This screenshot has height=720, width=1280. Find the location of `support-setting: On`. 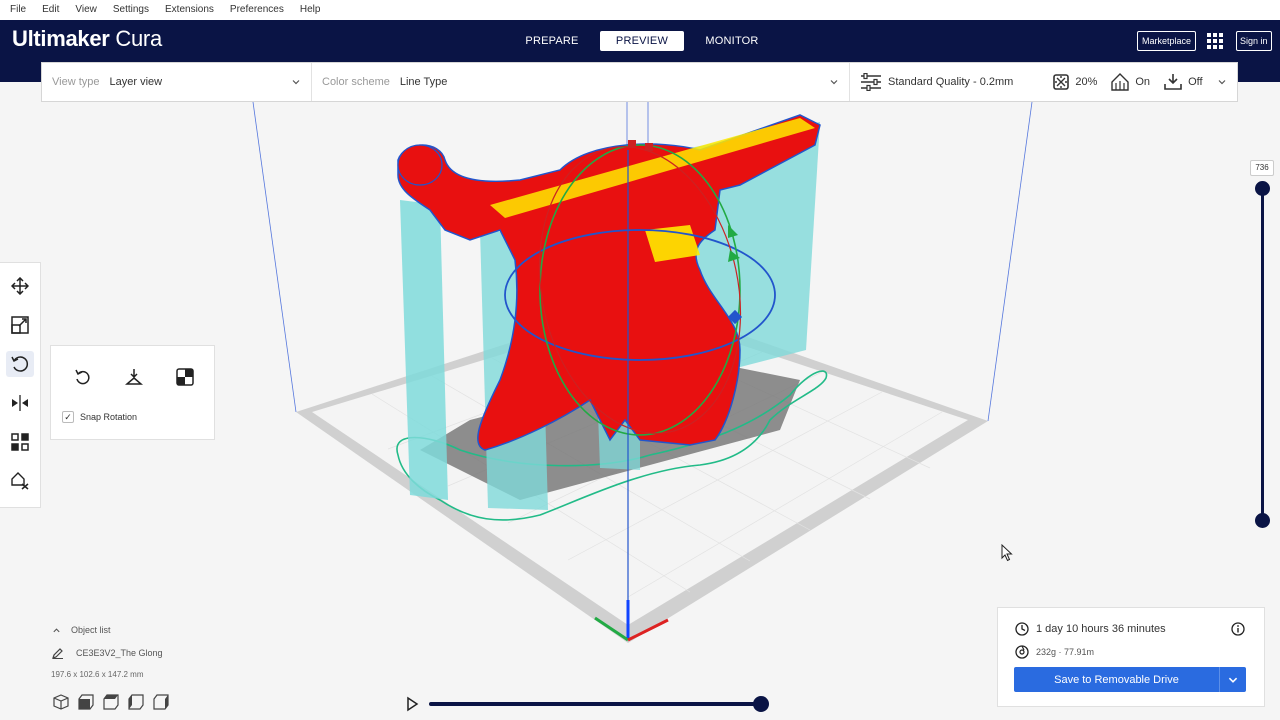

support-setting: On is located at coordinates (1130, 82).